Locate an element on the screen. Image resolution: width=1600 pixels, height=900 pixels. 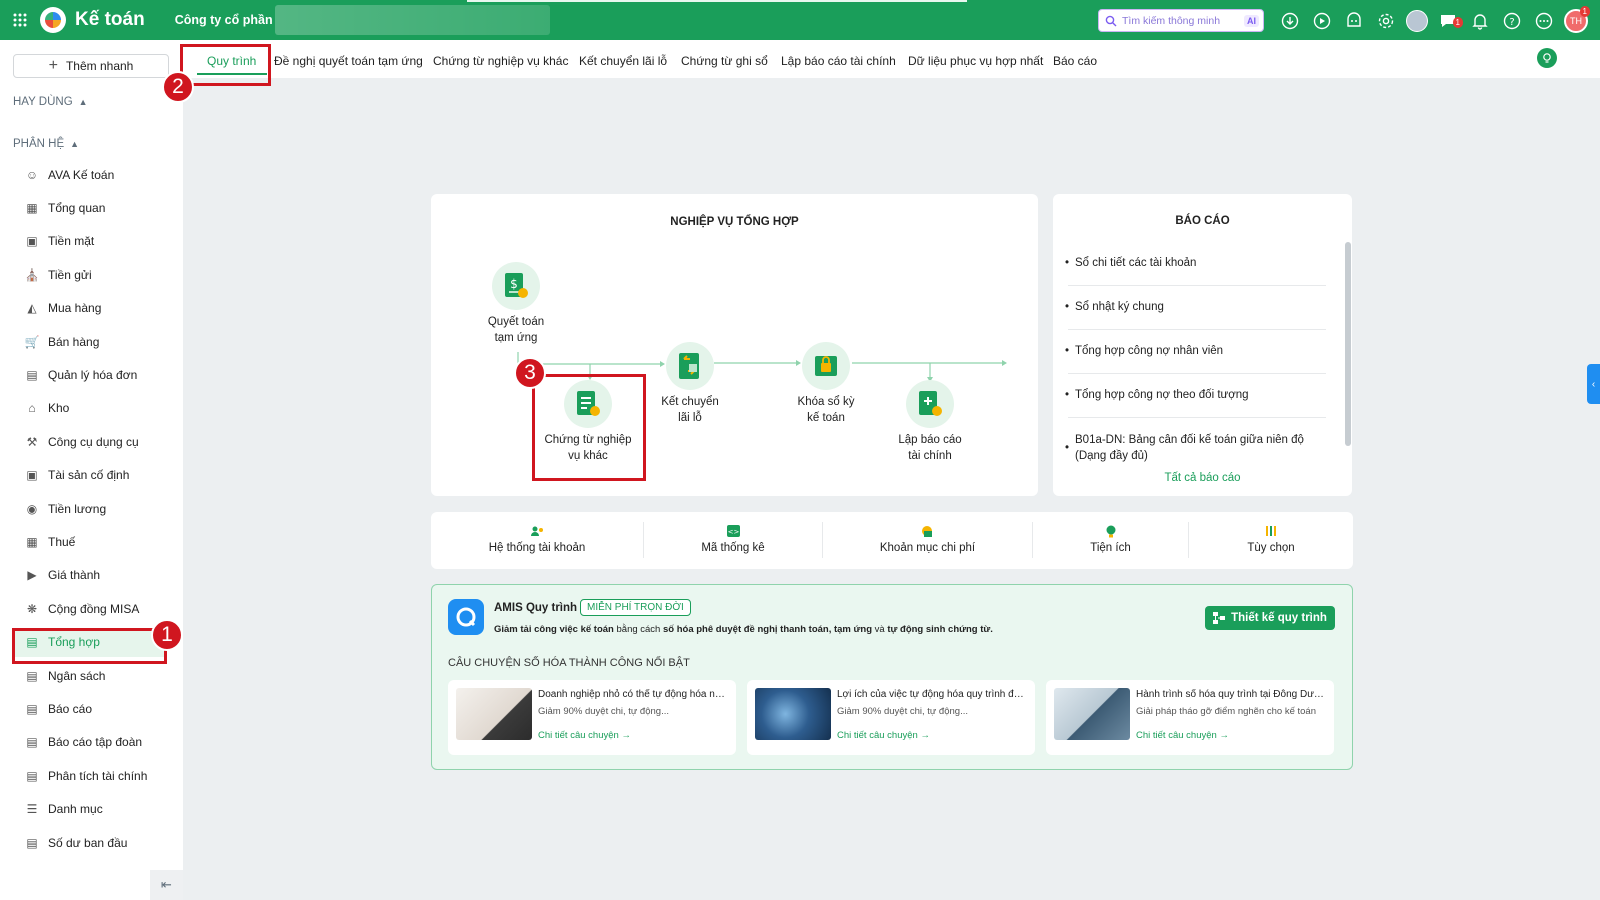
cost-item-icon is located at coordinates (928, 531).